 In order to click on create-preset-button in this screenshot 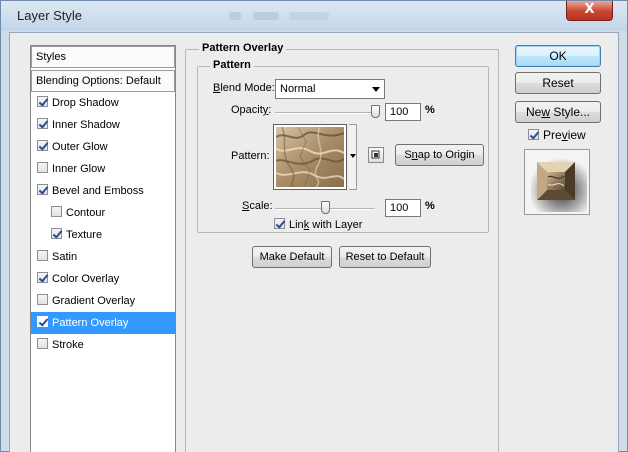, I will do `click(376, 155)`.